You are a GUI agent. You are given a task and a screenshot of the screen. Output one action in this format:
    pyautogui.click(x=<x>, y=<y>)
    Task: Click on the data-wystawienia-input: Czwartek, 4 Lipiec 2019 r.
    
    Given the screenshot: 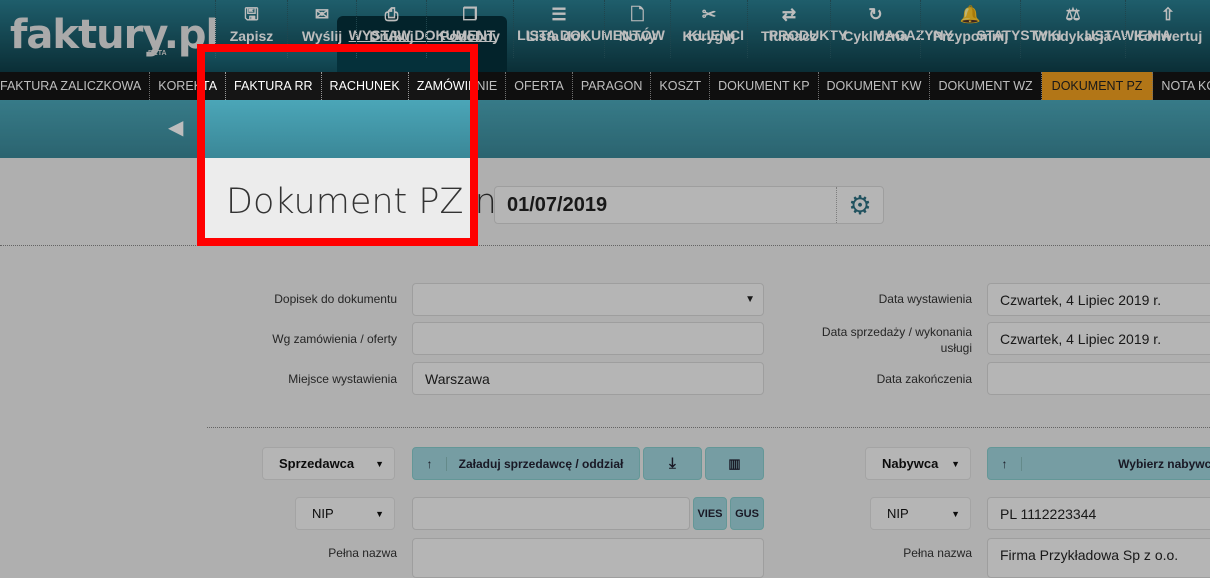 What is the action you would take?
    pyautogui.click(x=1098, y=299)
    